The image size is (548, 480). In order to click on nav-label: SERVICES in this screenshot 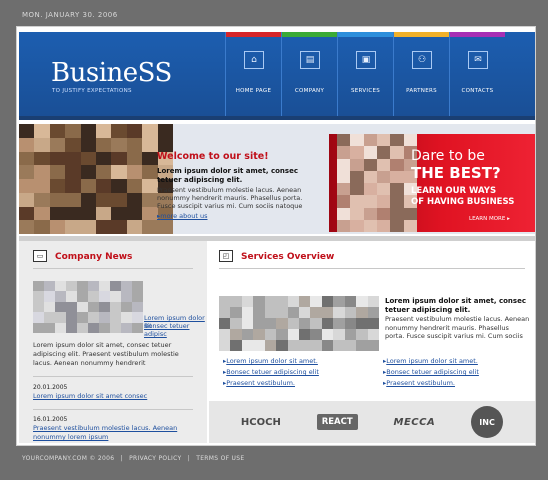, I will do `click(365, 91)`.